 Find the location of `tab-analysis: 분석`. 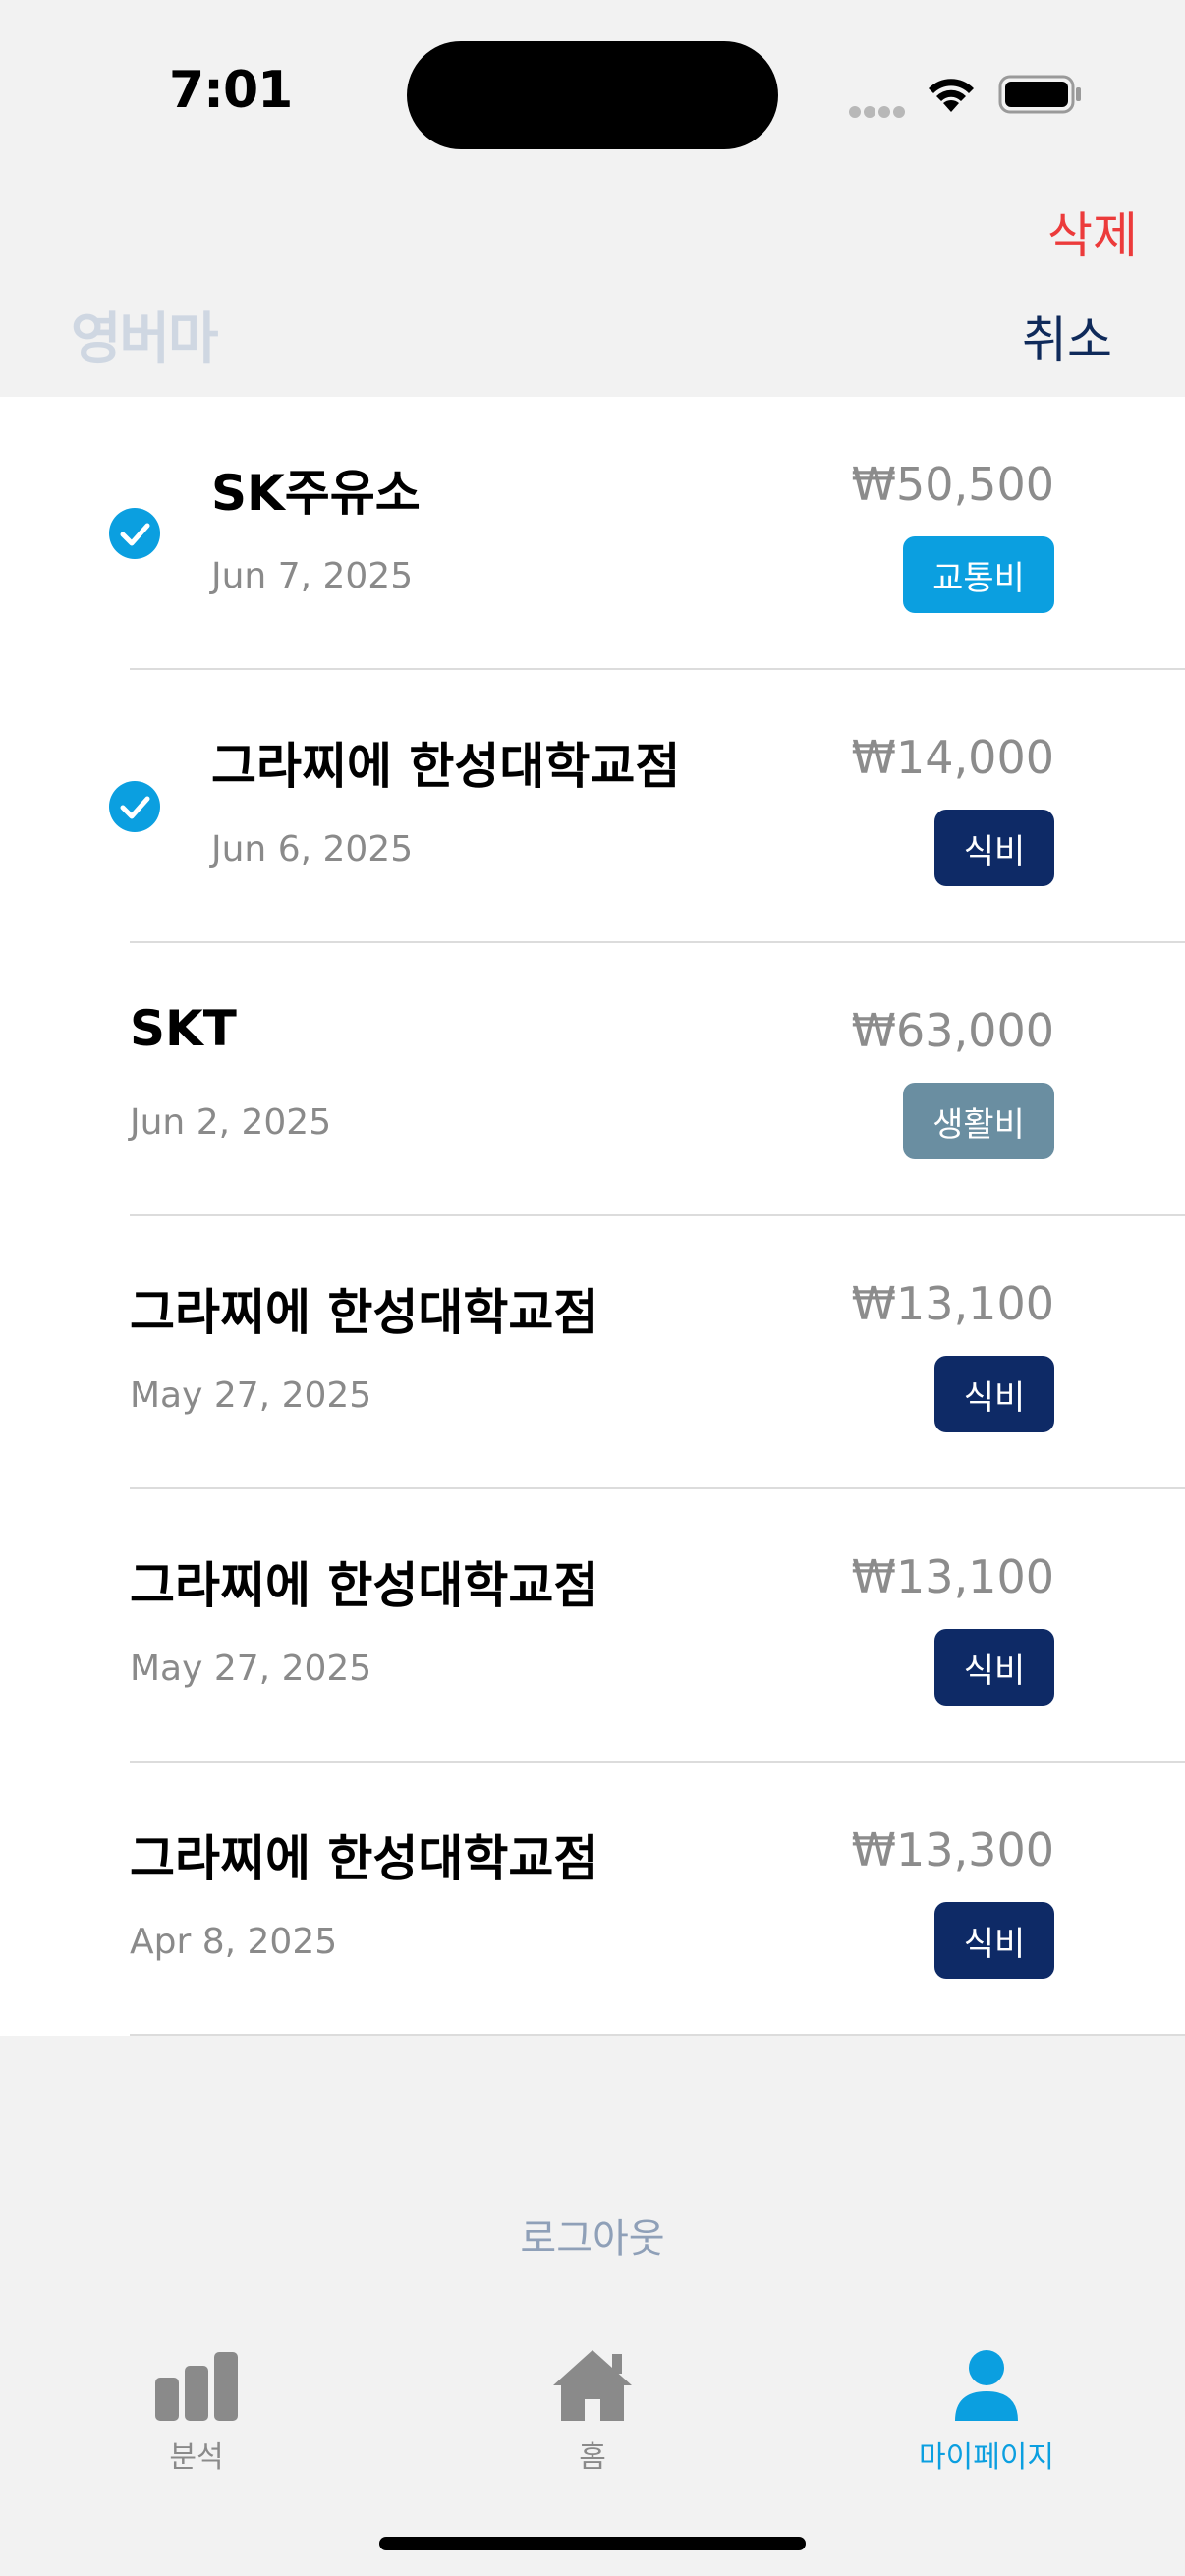

tab-analysis: 분석 is located at coordinates (197, 2411).